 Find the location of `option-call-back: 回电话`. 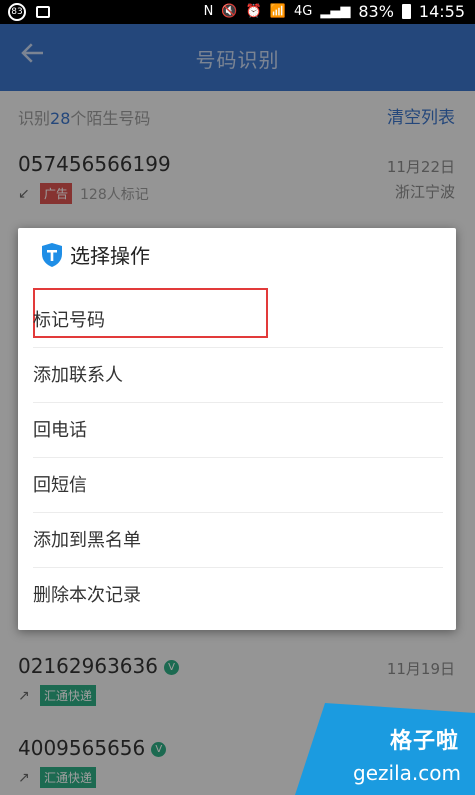

option-call-back: 回电话 is located at coordinates (238, 430).